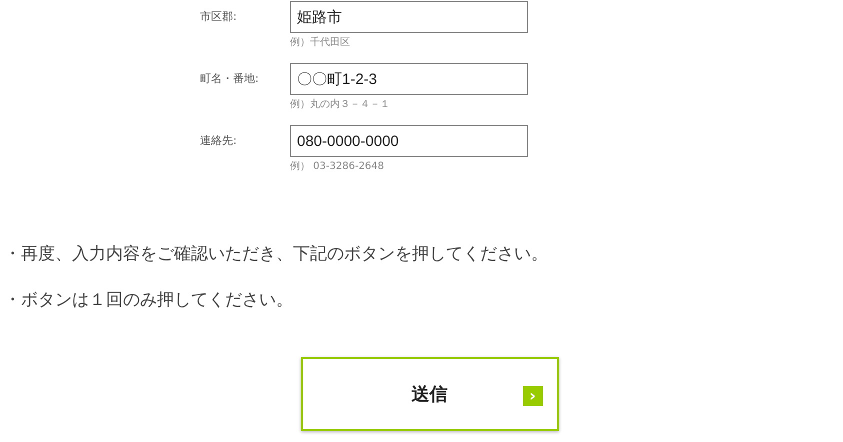 The image size is (843, 442). I want to click on input-field: 姫路市, so click(409, 17).